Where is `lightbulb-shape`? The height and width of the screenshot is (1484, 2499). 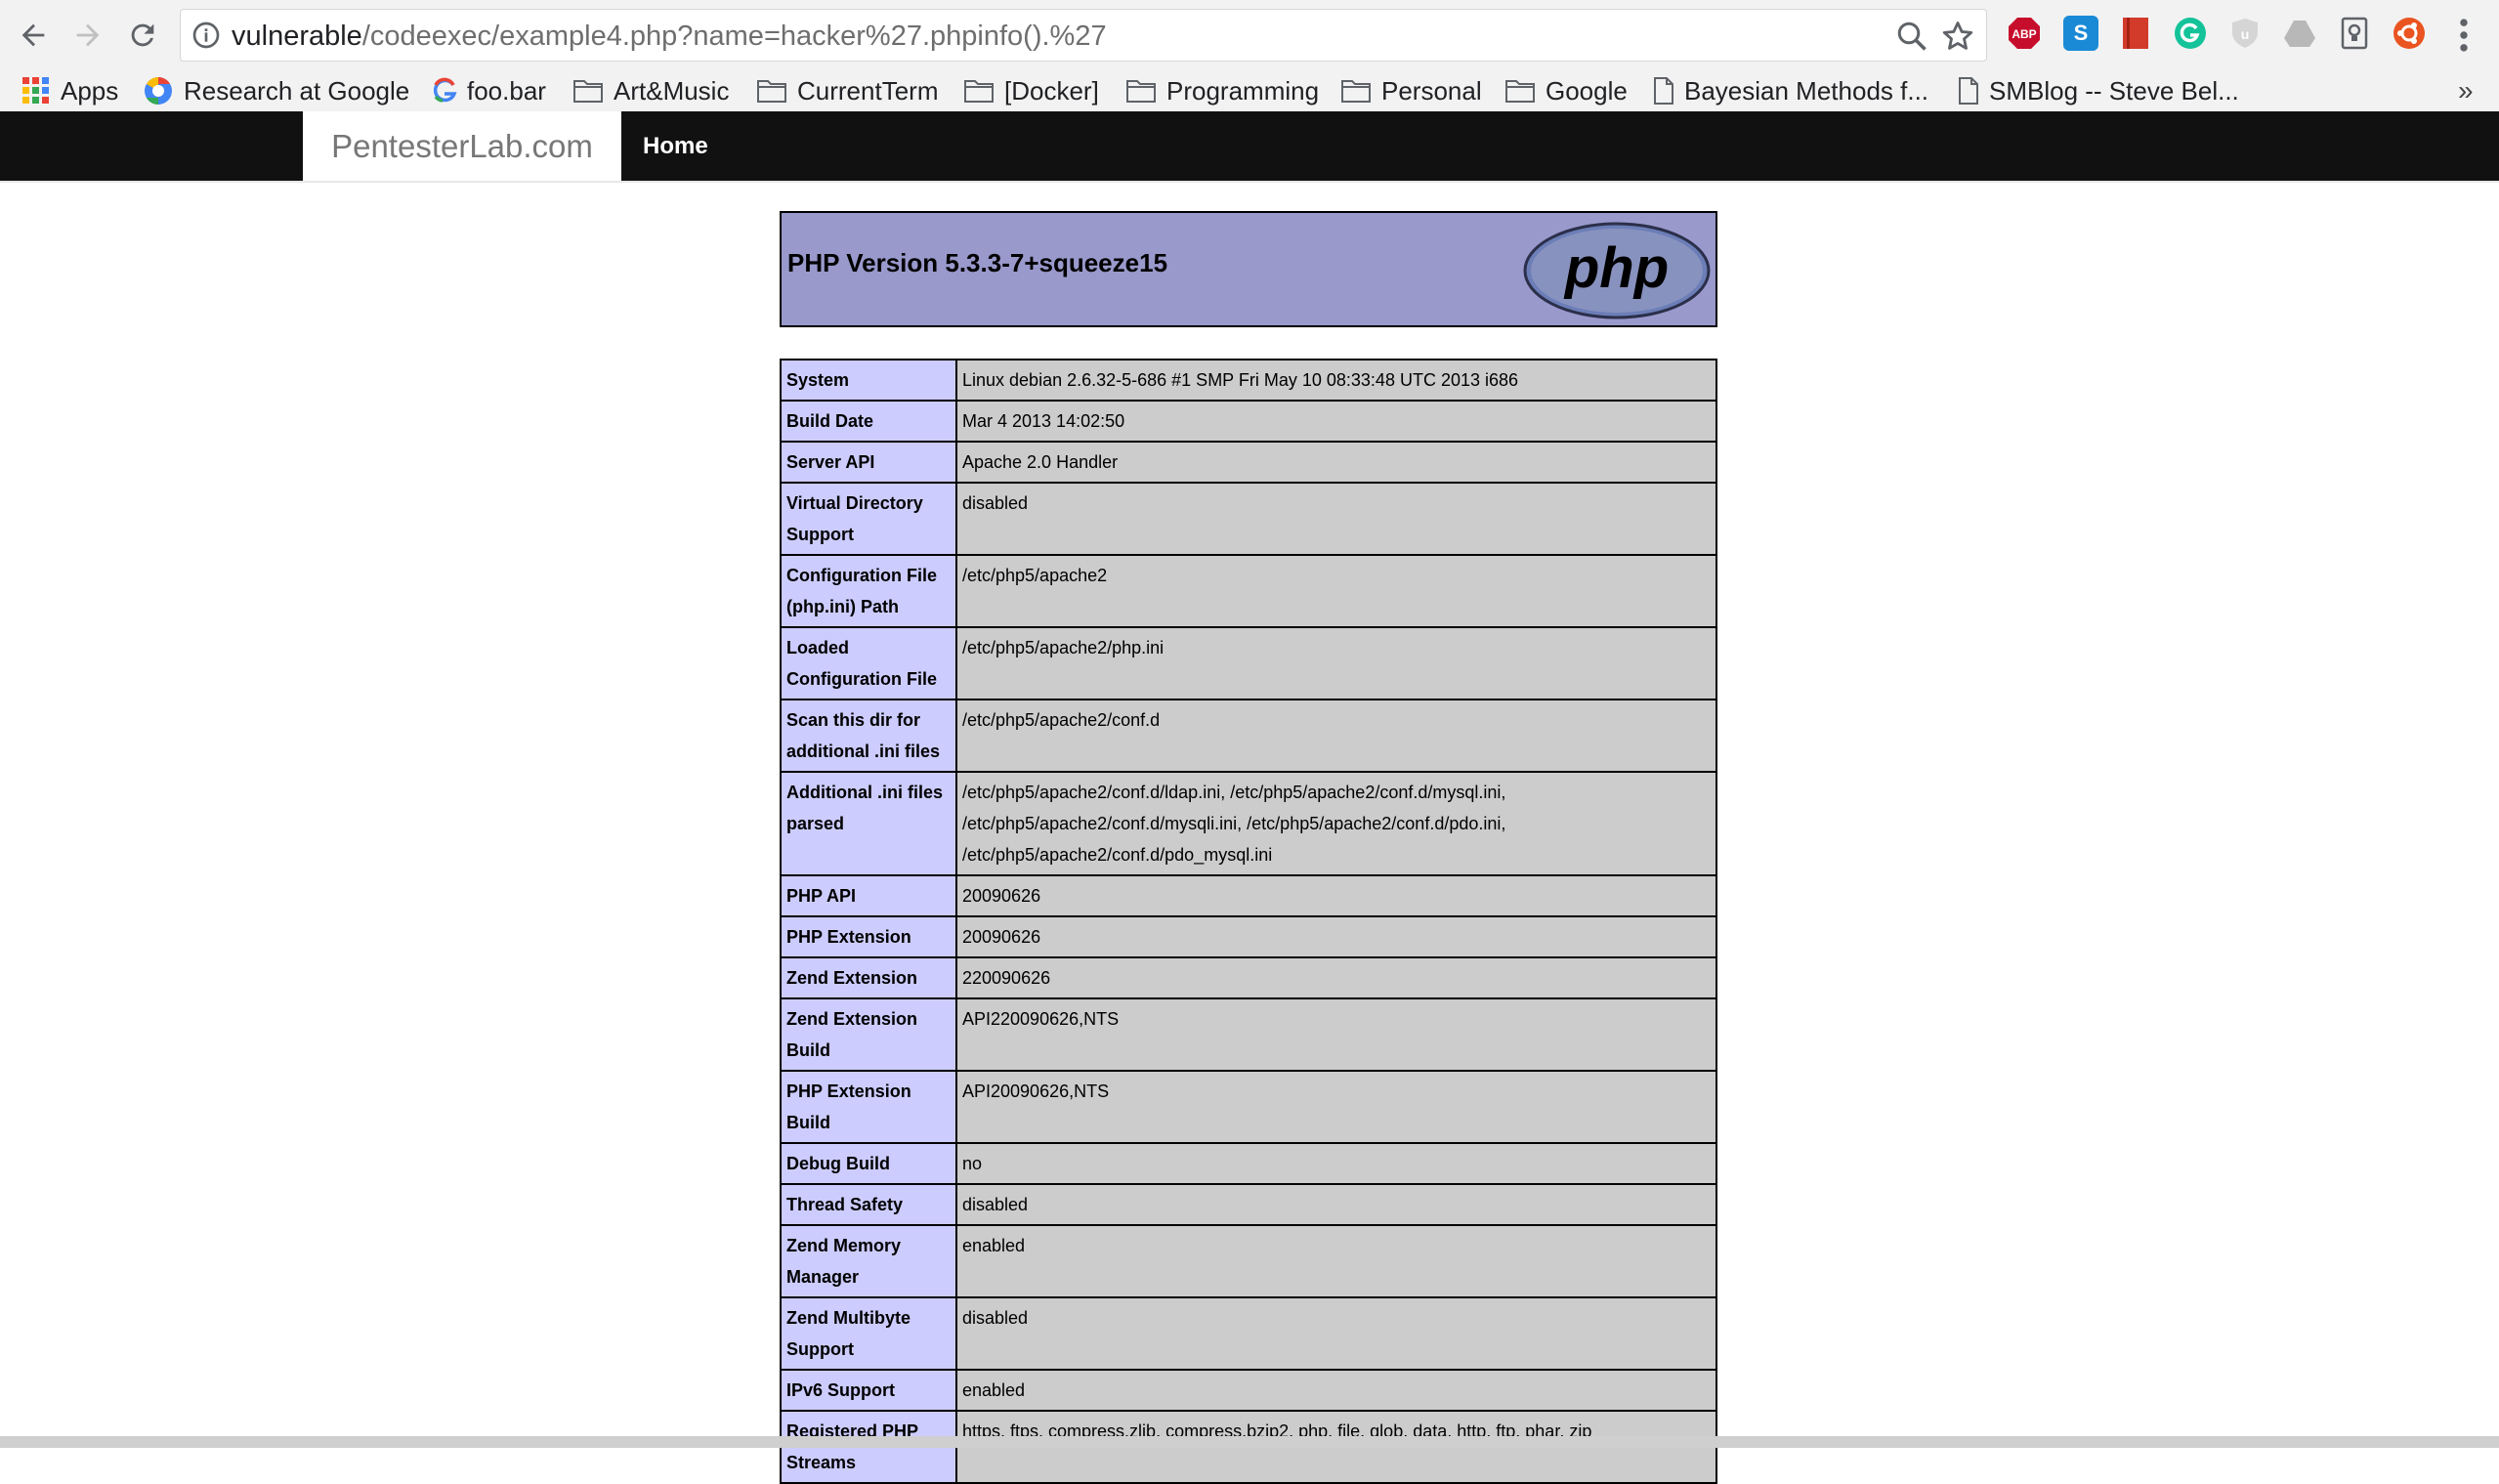 lightbulb-shape is located at coordinates (2354, 33).